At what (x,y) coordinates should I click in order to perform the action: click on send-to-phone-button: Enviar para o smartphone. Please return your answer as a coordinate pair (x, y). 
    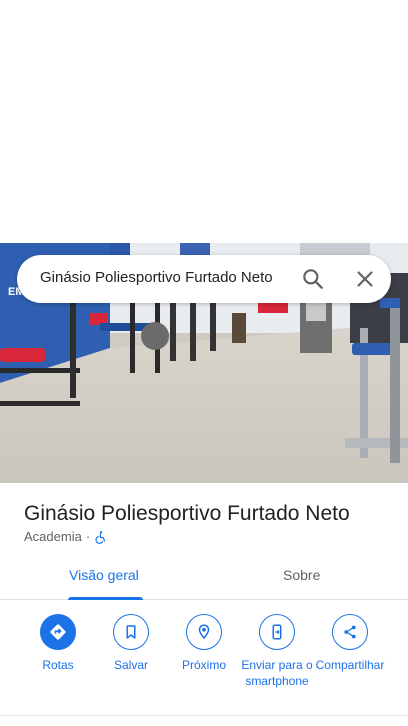
    Looking at the image, I should click on (277, 651).